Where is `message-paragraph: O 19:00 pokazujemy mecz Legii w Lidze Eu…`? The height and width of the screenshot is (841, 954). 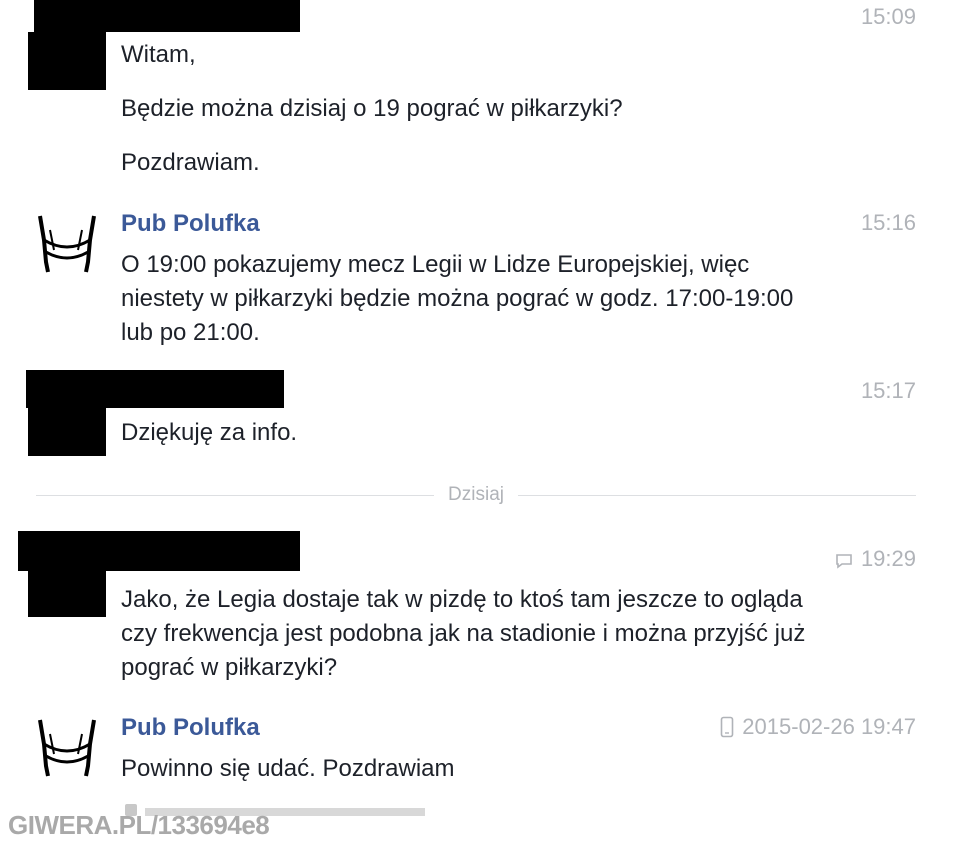 message-paragraph: O 19:00 pokazujemy mecz Legii w Lidze Eu… is located at coordinates (457, 298).